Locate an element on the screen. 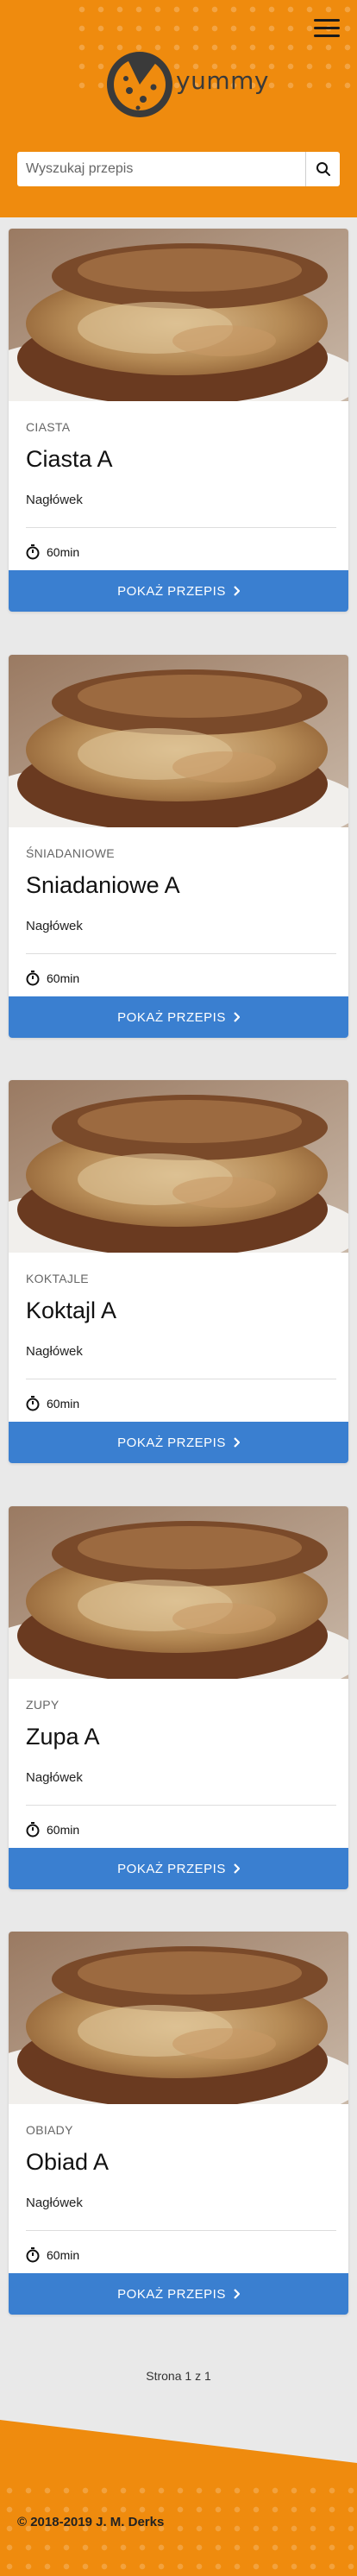 This screenshot has width=357, height=2576. site-header: yummy is located at coordinates (179, 108).